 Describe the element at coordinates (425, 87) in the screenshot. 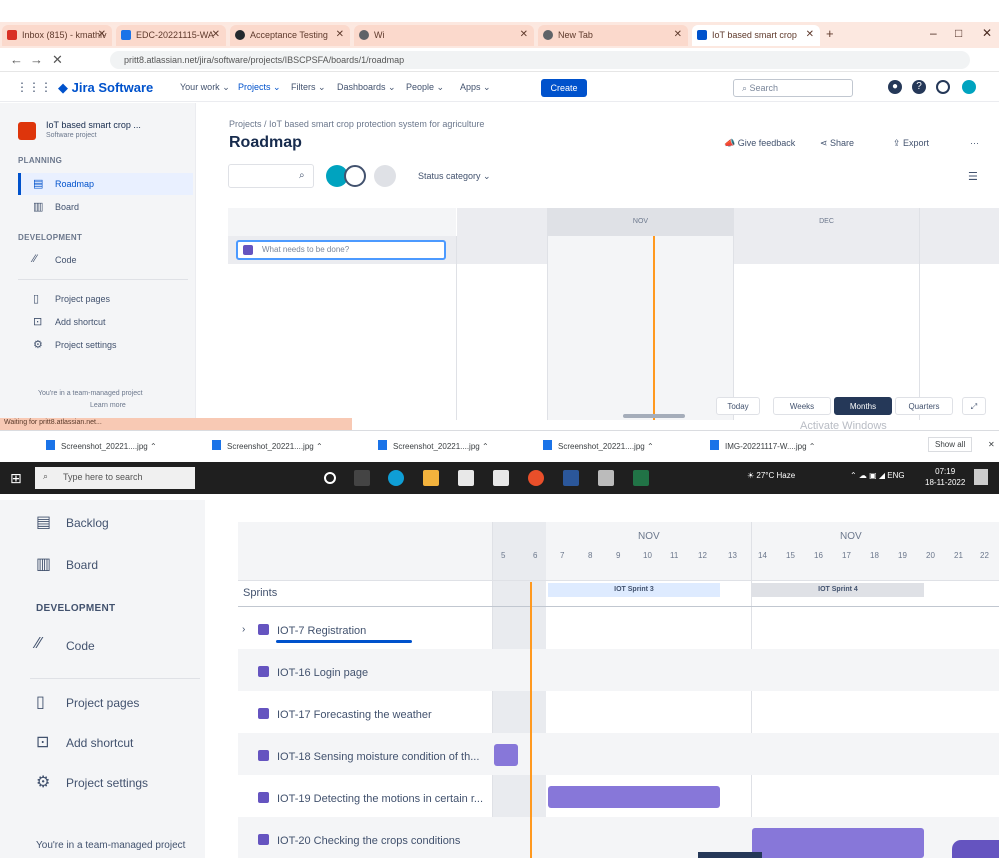

I see `nav-people: People ⌄` at that location.